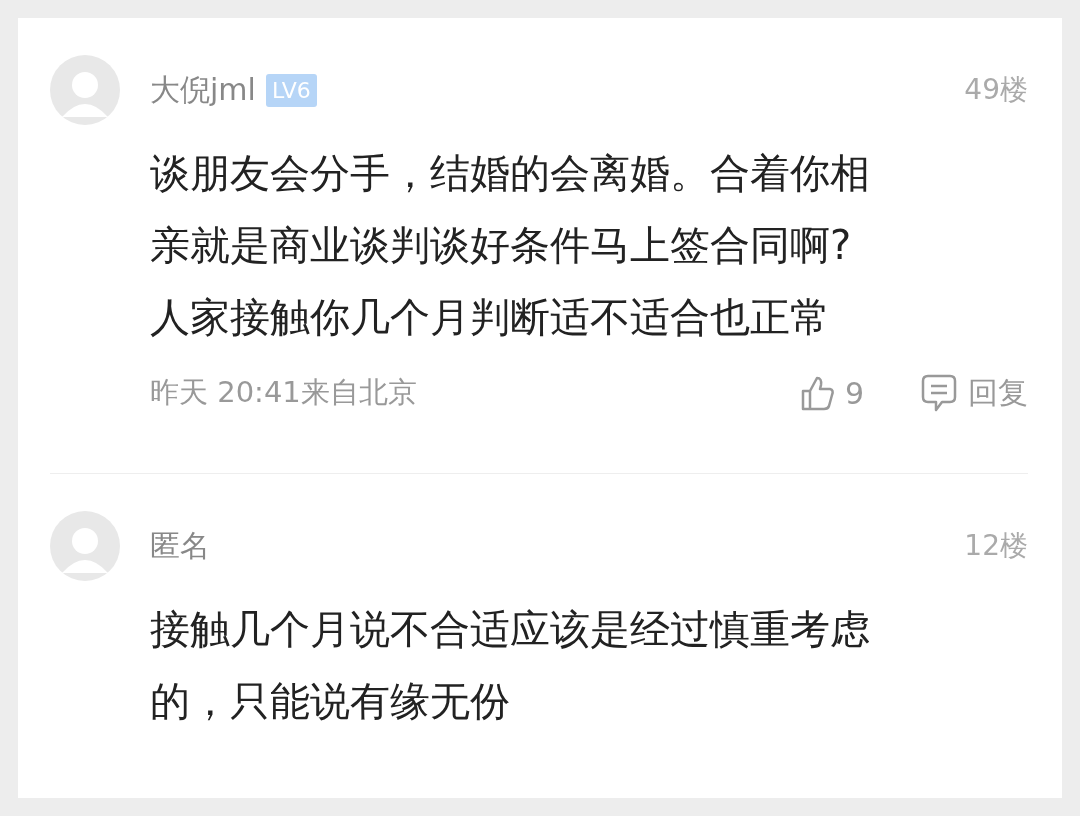 Image resolution: width=1080 pixels, height=816 pixels. I want to click on floor-number: 12楼, so click(996, 546).